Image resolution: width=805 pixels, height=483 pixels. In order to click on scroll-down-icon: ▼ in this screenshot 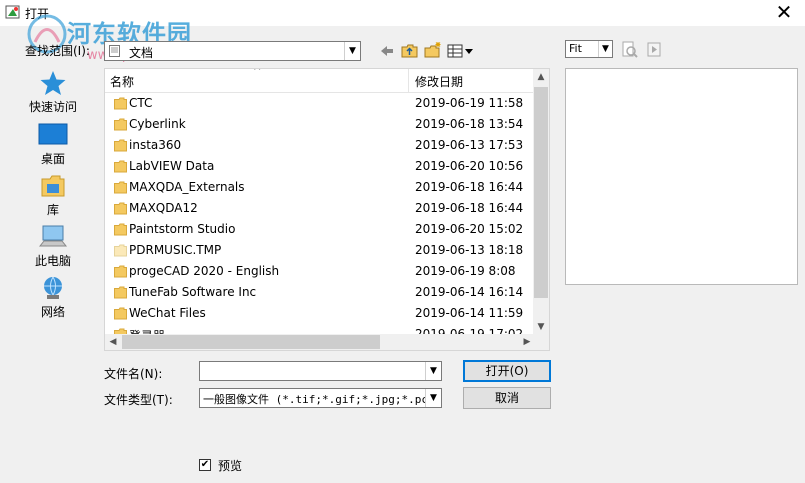, I will do `click(541, 327)`.